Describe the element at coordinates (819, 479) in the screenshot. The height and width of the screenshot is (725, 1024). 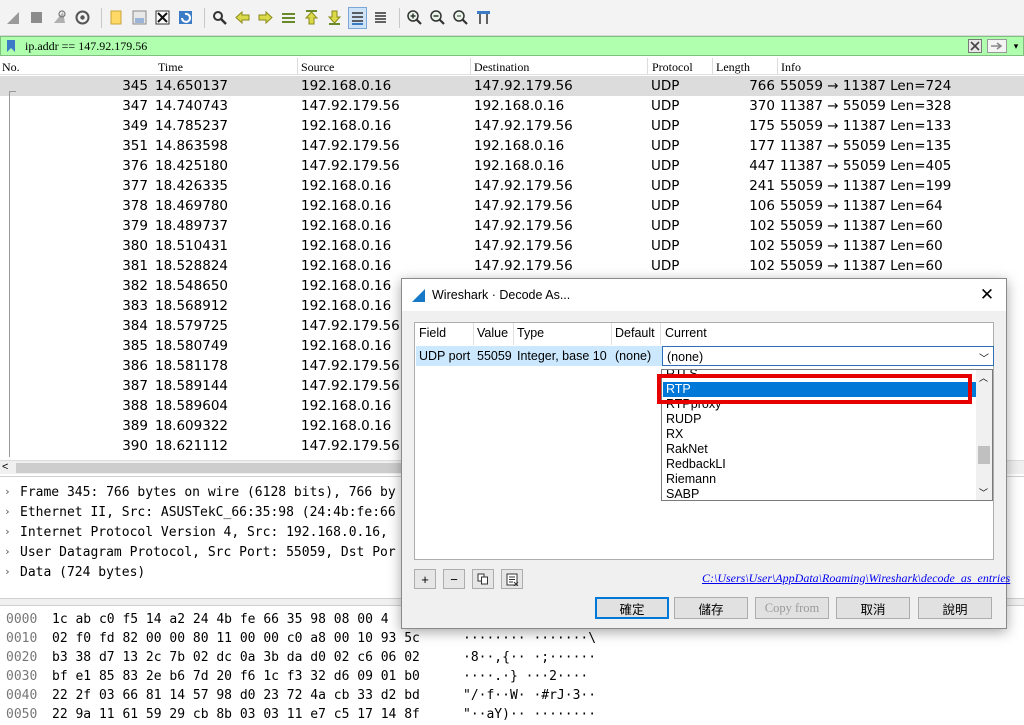
I see `protocol-option: Riemann` at that location.